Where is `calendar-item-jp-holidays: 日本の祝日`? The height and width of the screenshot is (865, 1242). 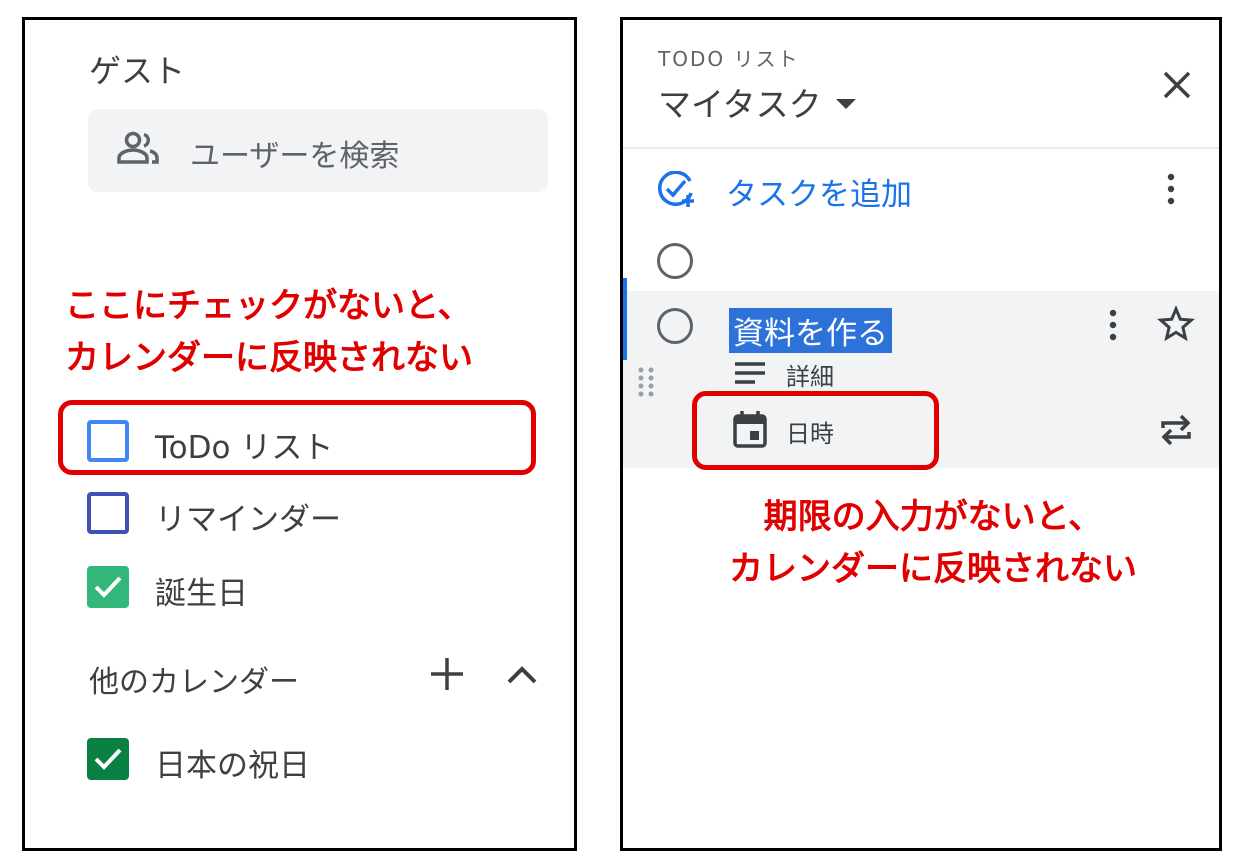 calendar-item-jp-holidays: 日本の祝日 is located at coordinates (307, 761).